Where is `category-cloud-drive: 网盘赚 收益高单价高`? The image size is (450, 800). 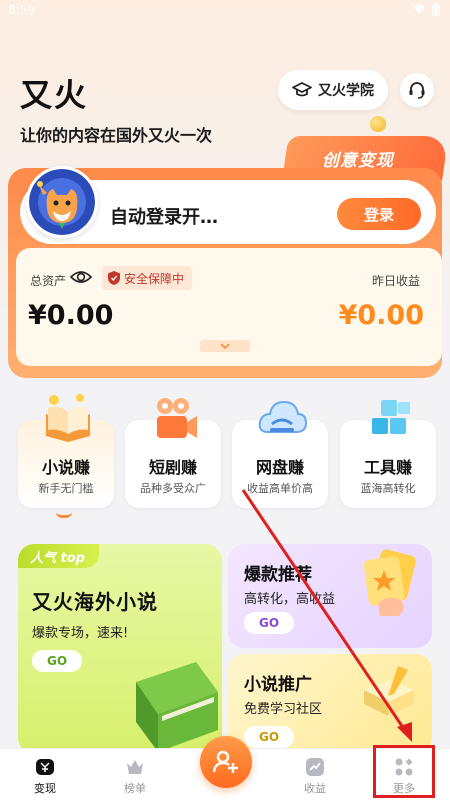
category-cloud-drive: 网盘赚 收益高单价高 is located at coordinates (280, 454).